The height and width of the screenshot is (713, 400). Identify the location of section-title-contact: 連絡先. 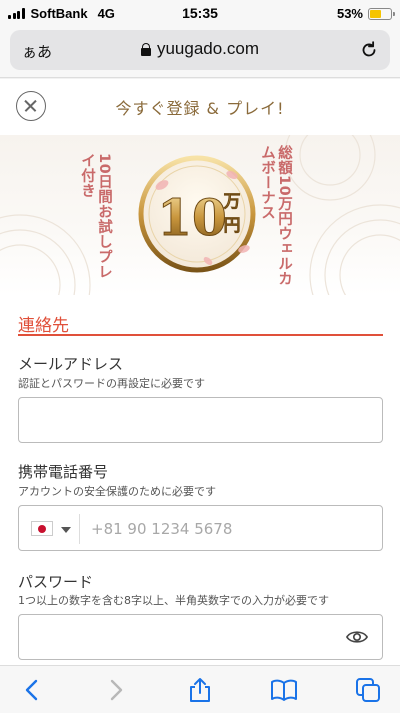
(43, 326).